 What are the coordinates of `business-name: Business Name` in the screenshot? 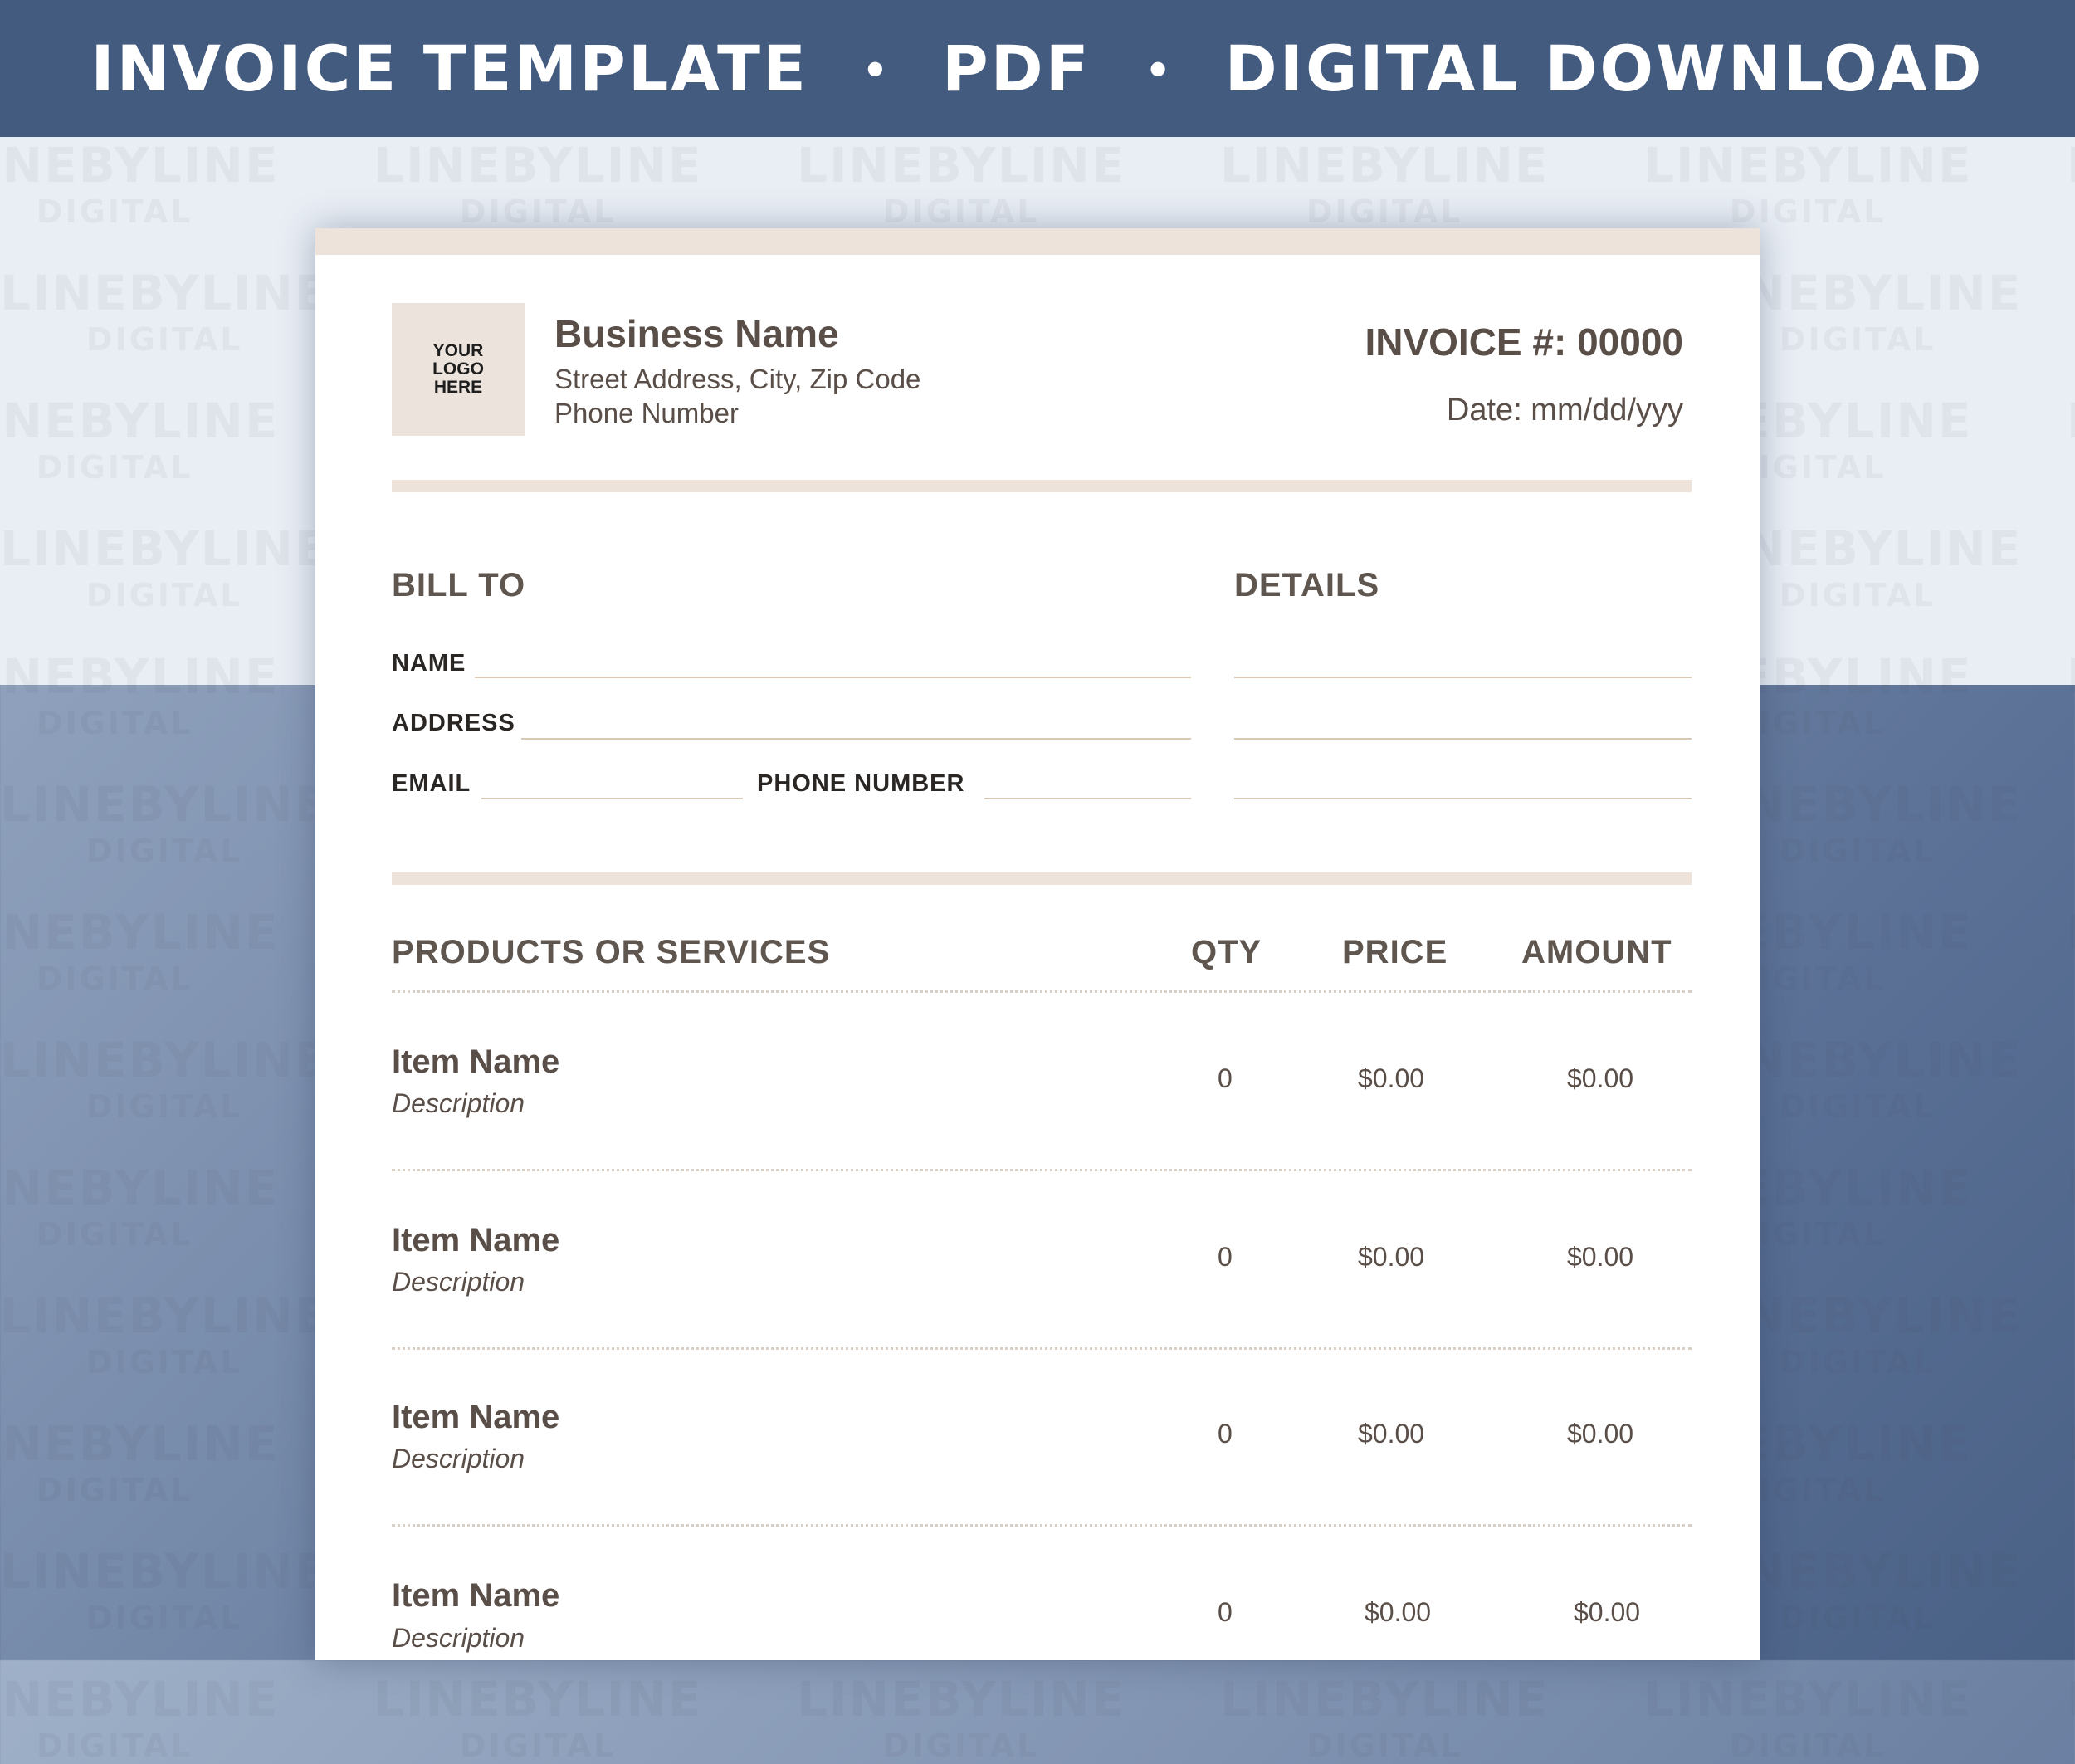 It's located at (696, 333).